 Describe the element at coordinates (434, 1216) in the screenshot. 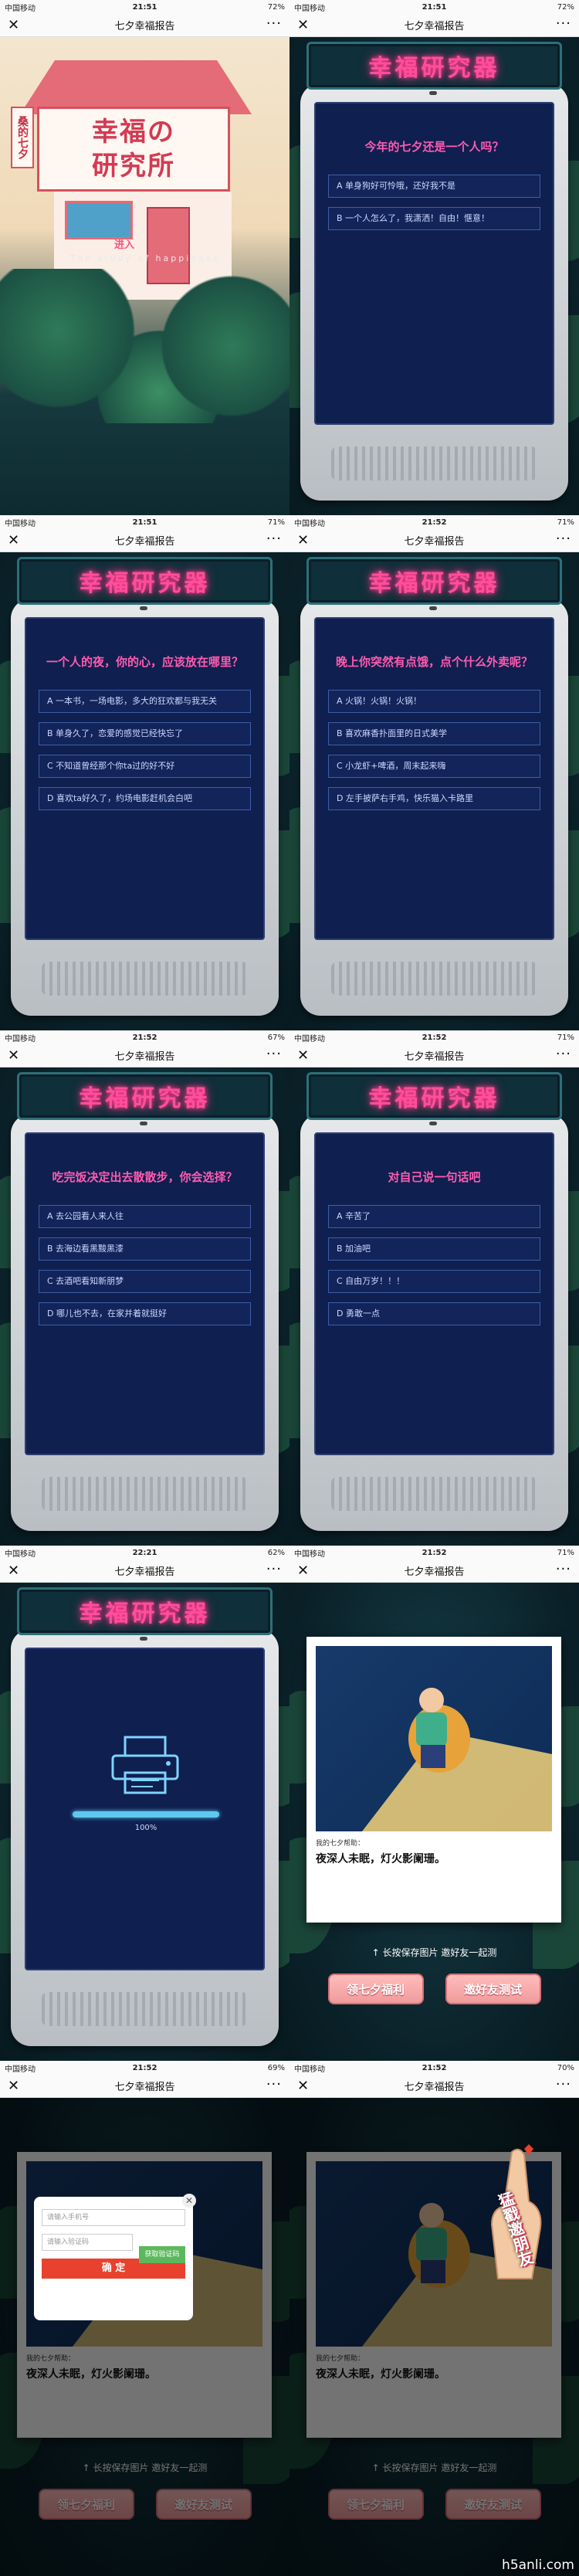

I see `answer-option: A 辛苦了` at that location.